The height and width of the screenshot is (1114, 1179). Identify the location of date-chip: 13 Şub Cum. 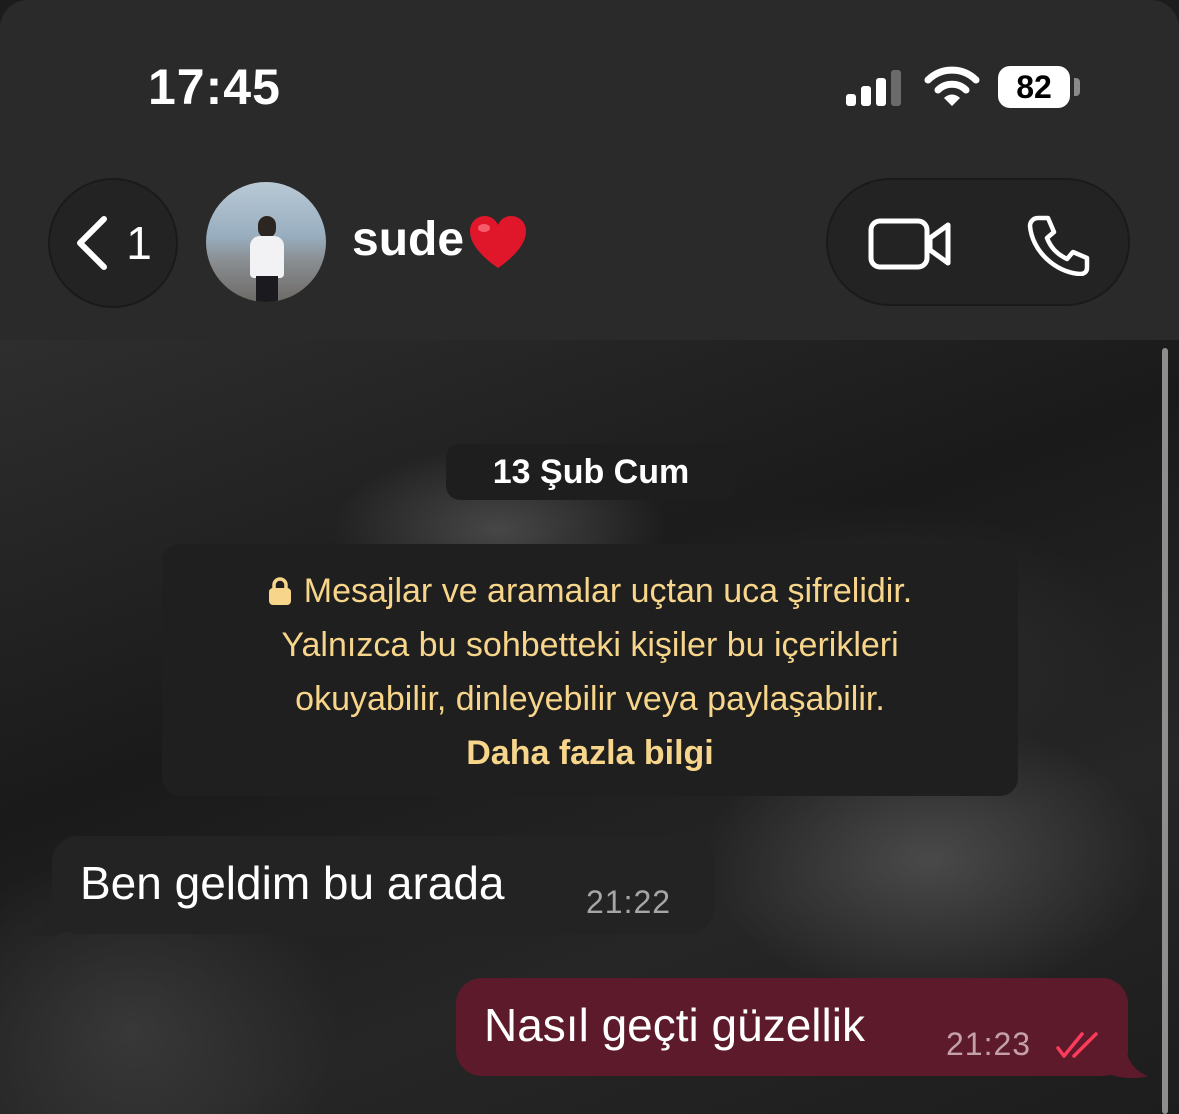
(591, 472).